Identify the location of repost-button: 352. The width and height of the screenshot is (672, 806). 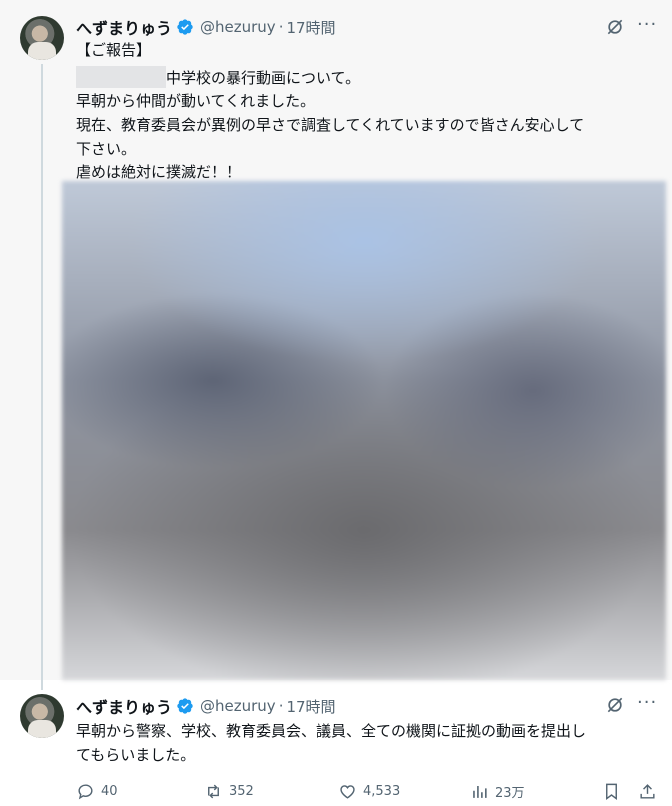
(229, 791).